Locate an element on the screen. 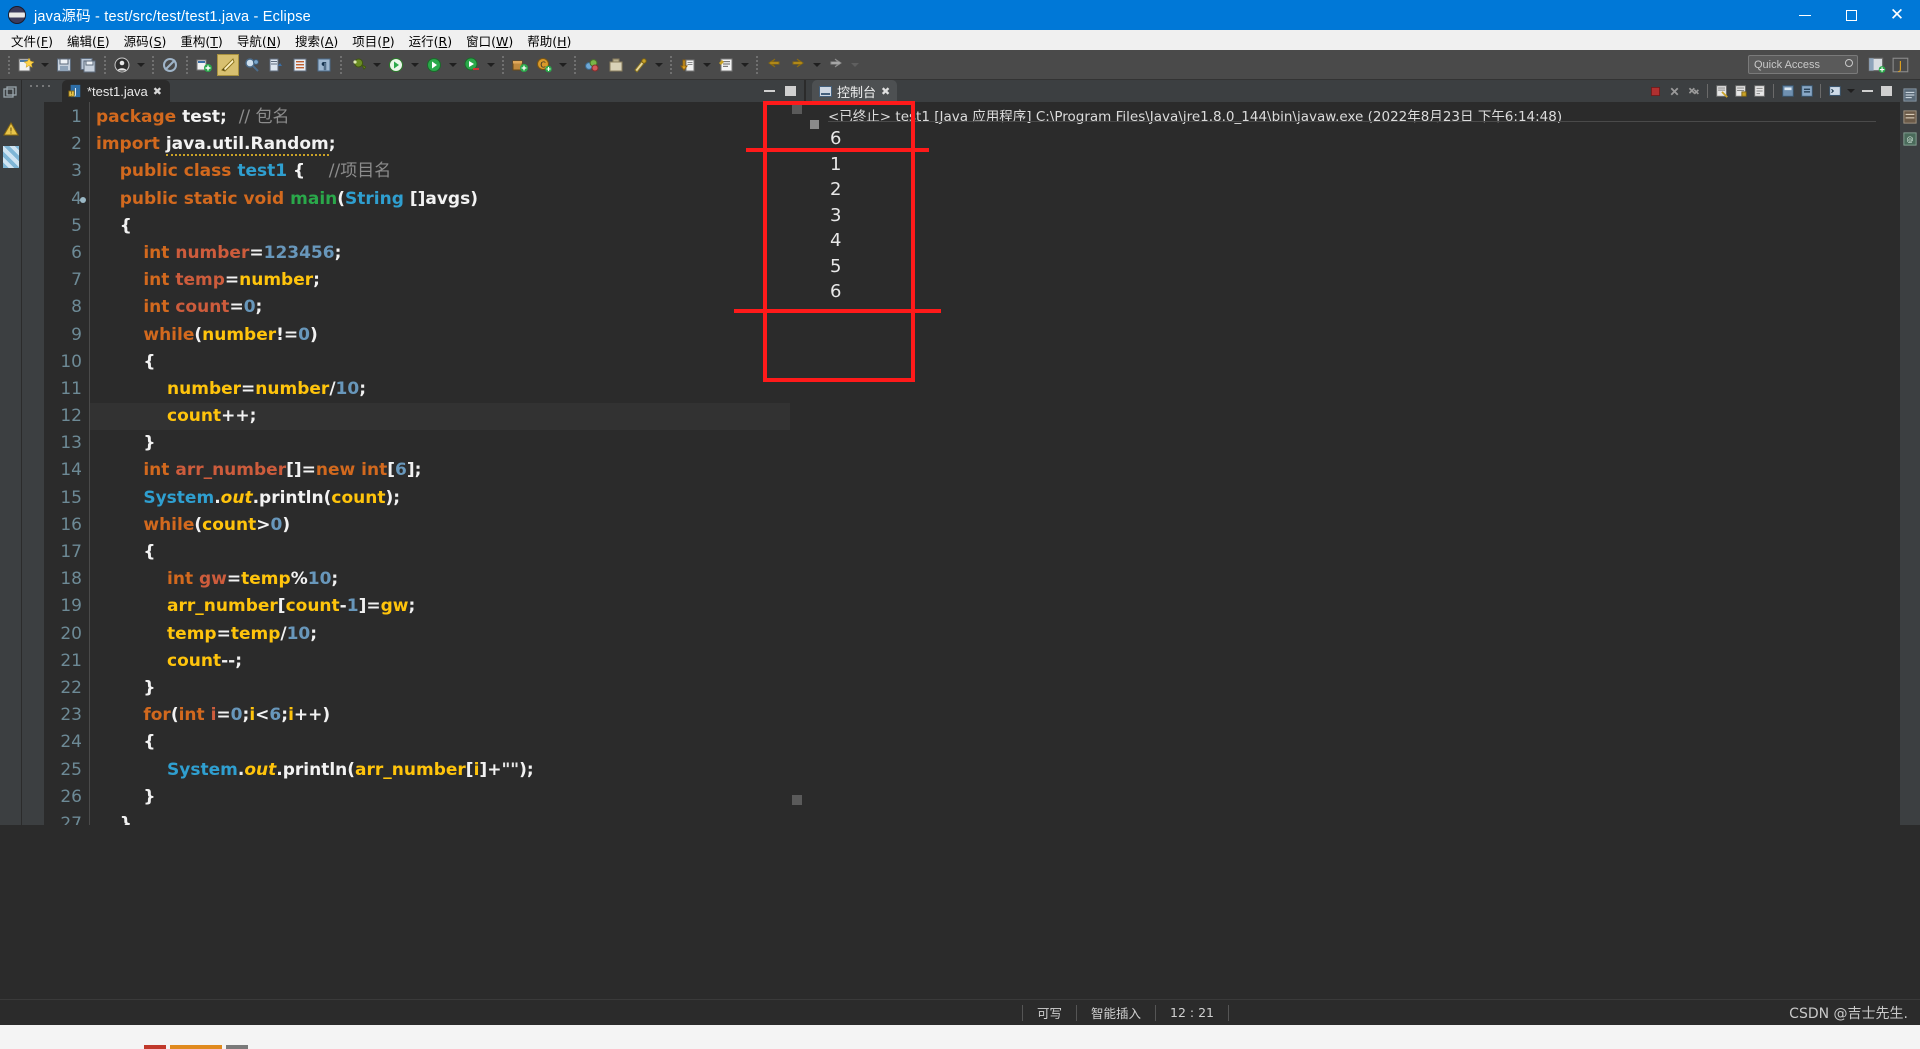 The height and width of the screenshot is (1049, 1920). java-search-icon is located at coordinates (228, 64).